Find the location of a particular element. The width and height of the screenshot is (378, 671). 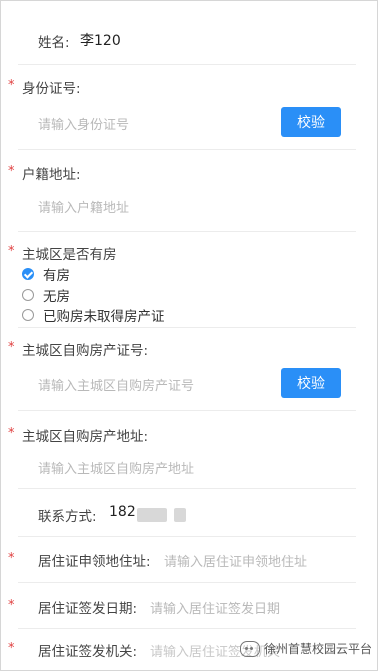

name-label: 姓名: is located at coordinates (54, 43).